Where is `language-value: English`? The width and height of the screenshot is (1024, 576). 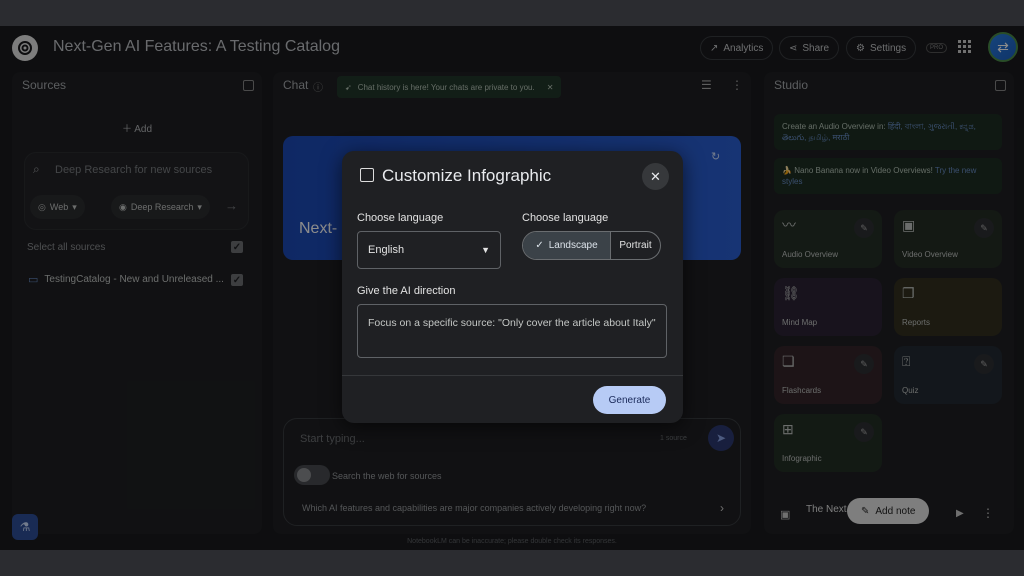 language-value: English is located at coordinates (386, 250).